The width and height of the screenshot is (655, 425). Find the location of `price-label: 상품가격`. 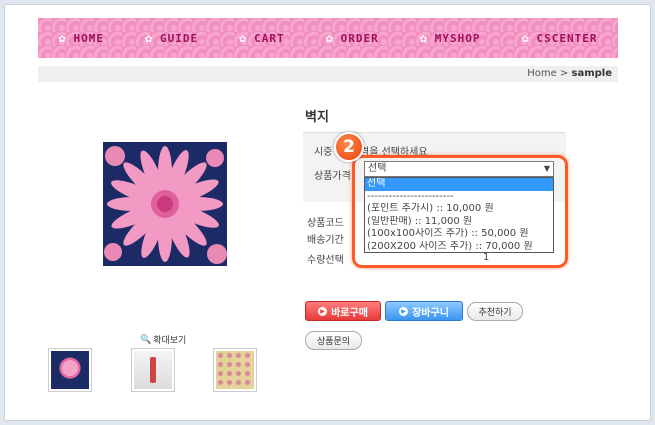

price-label: 상품가격 is located at coordinates (332, 176).